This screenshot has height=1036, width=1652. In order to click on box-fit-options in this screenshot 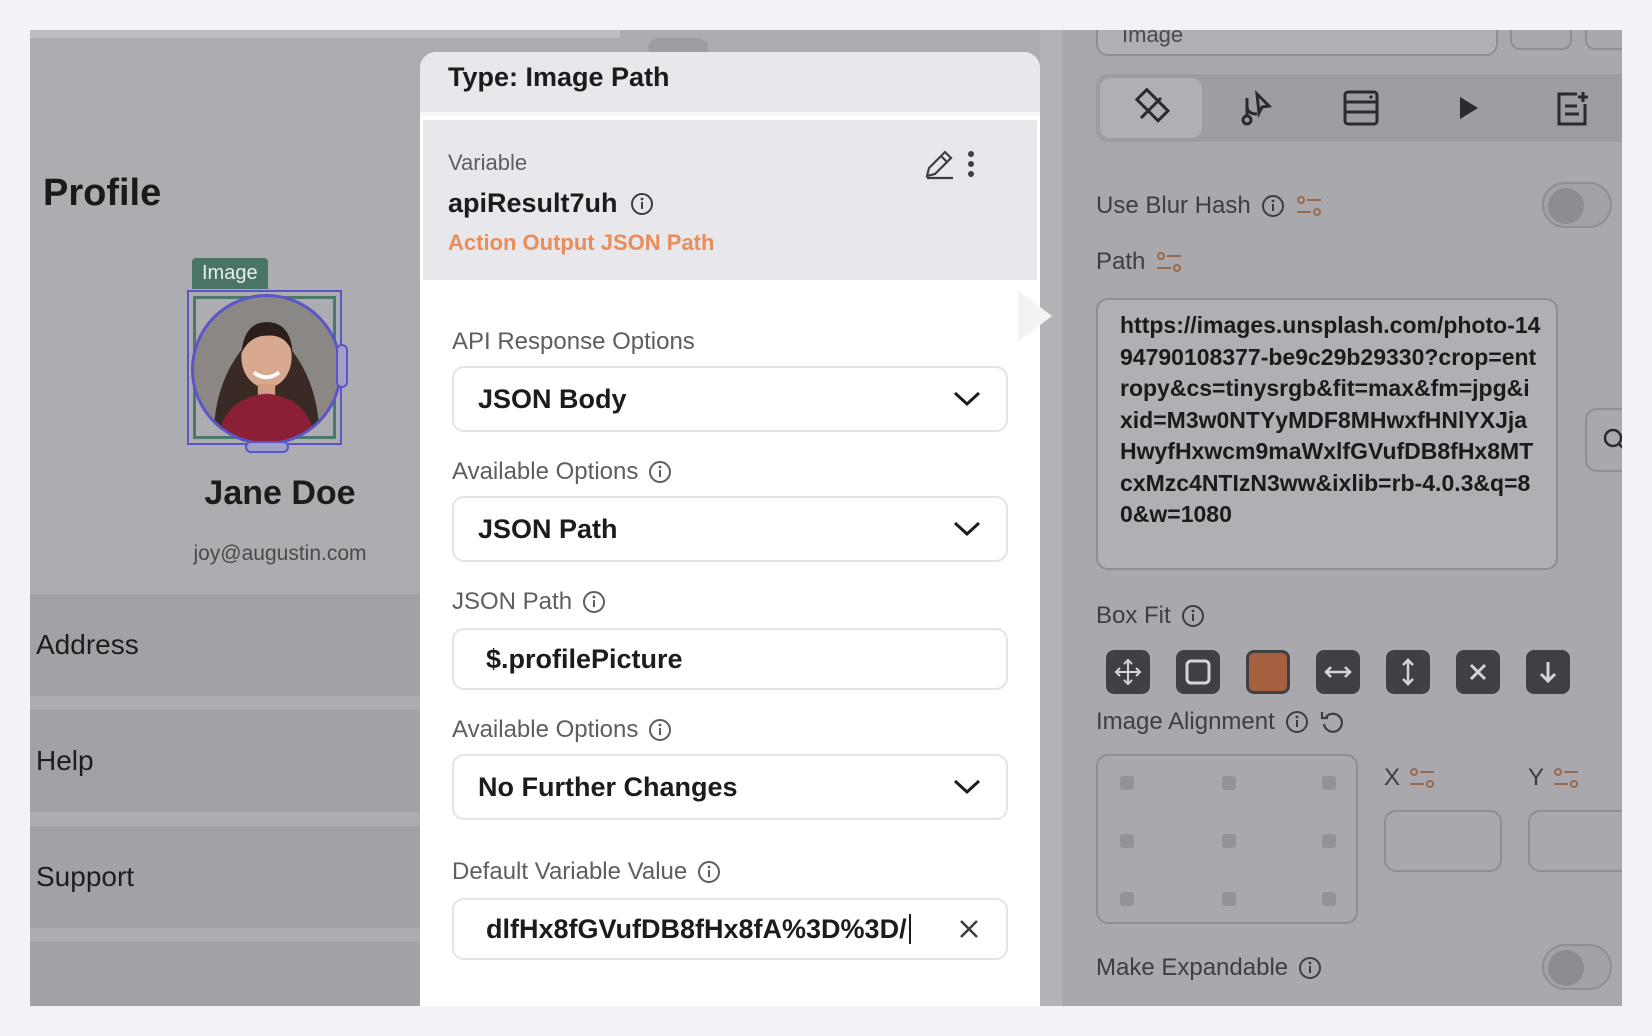, I will do `click(1338, 672)`.